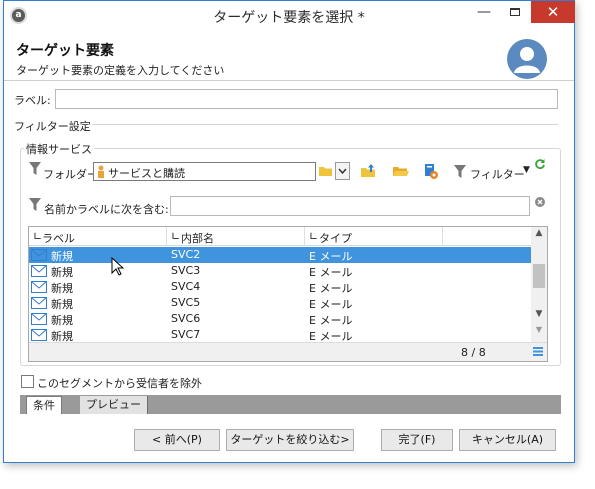 Image resolution: width=595 pixels, height=489 pixels. Describe the element at coordinates (106, 209) in the screenshot. I see `search-label: 名前かラベルに次を含む:` at that location.